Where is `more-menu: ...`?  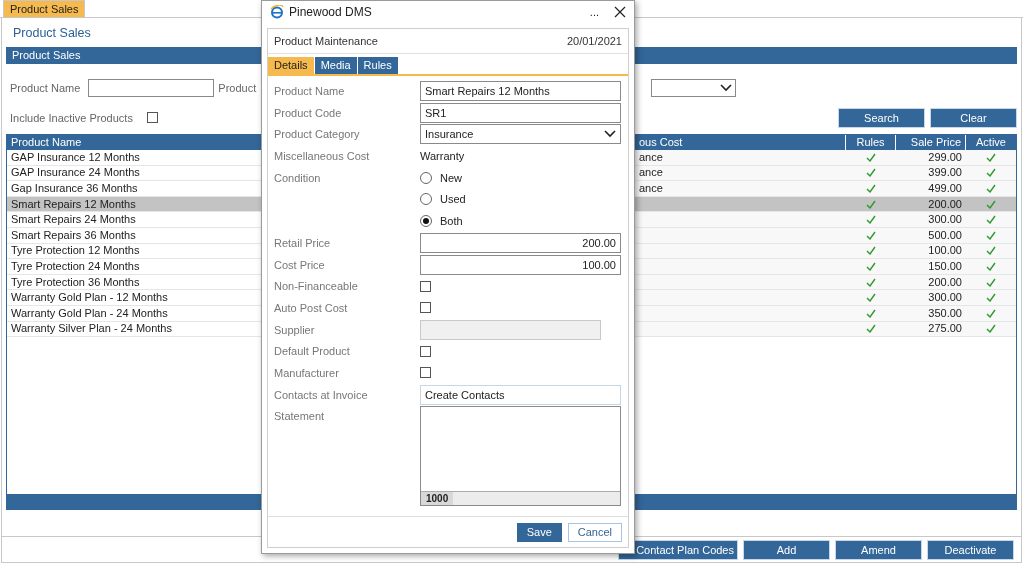
more-menu: ... is located at coordinates (594, 12).